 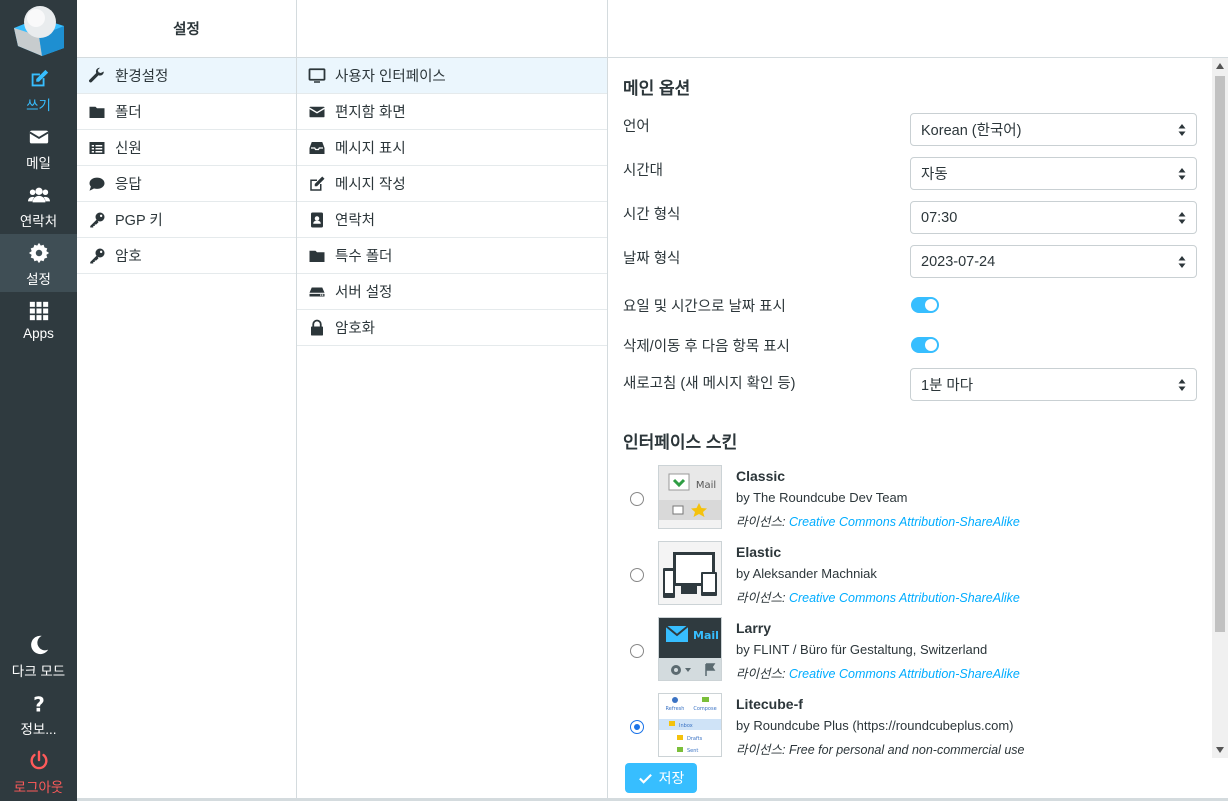 I want to click on power-icon, so click(x=38, y=760).